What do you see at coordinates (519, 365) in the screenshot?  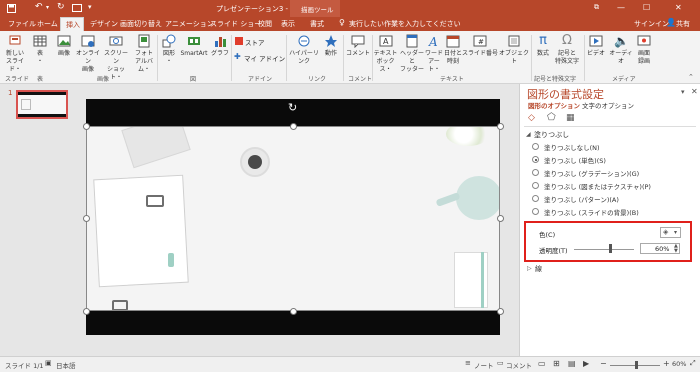 I see `comments-button: コメント` at bounding box center [519, 365].